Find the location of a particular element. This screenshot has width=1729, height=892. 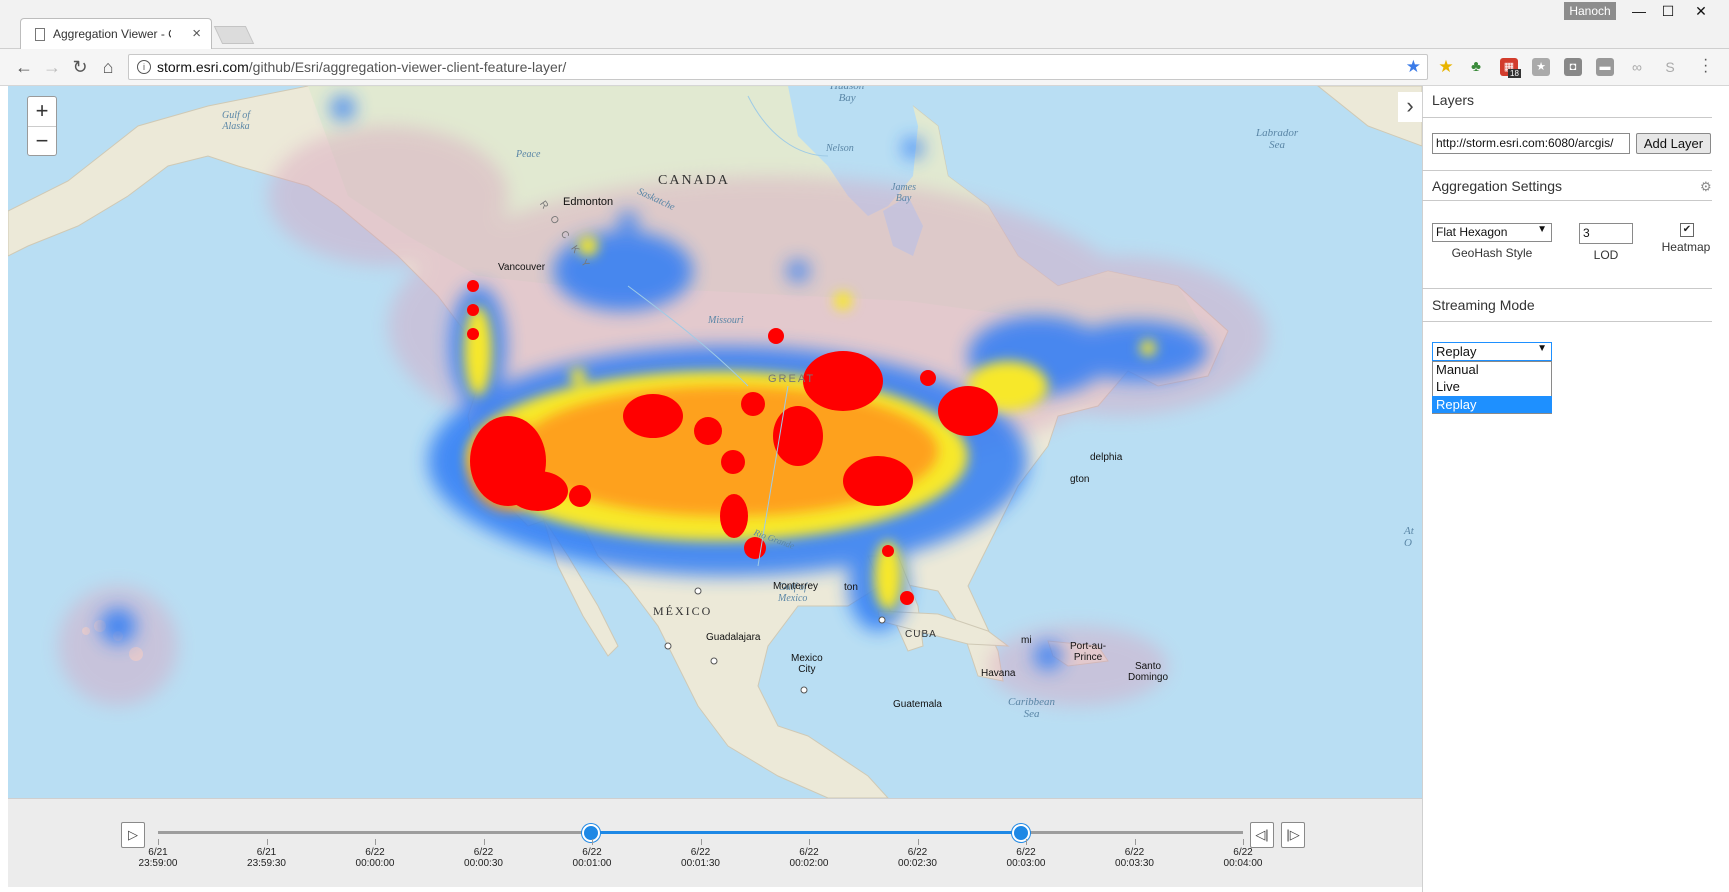

label-edmonton: Edmonton is located at coordinates (588, 202).